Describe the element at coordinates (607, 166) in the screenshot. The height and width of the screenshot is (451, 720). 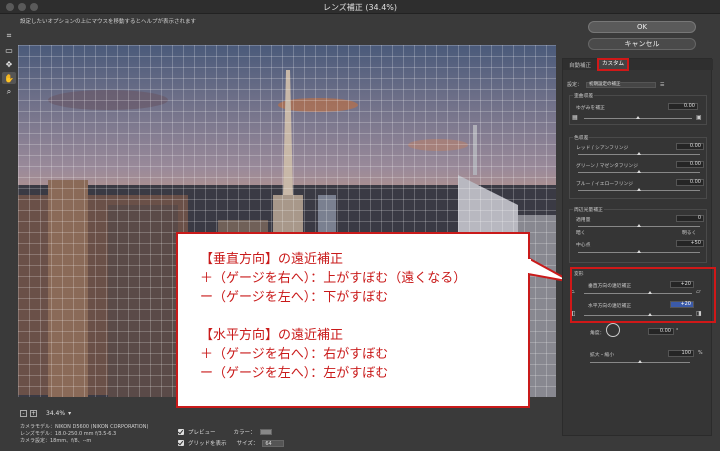
I see `green-magenta-label: グリーン / マゼンタフリンジ` at that location.